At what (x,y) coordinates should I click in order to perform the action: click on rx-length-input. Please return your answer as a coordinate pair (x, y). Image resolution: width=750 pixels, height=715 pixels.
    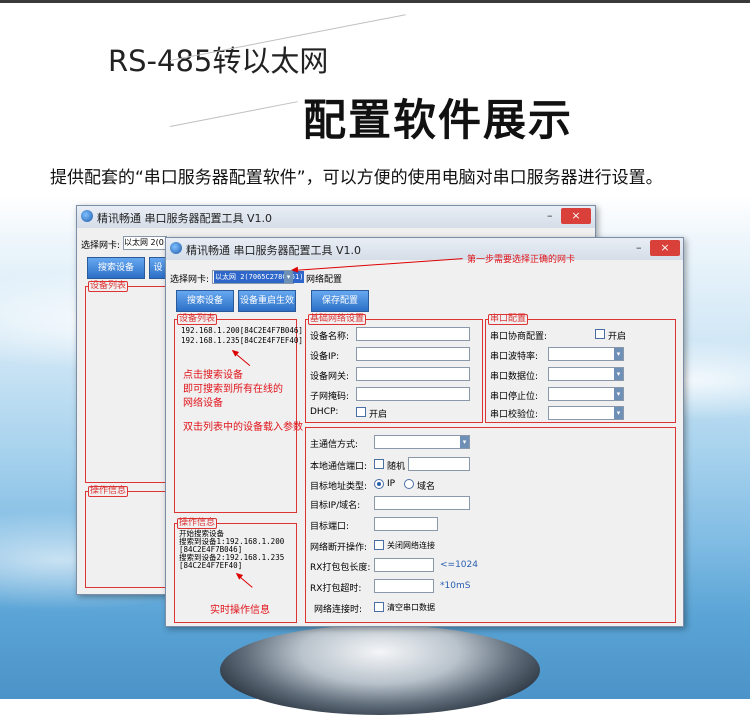
    Looking at the image, I should click on (404, 565).